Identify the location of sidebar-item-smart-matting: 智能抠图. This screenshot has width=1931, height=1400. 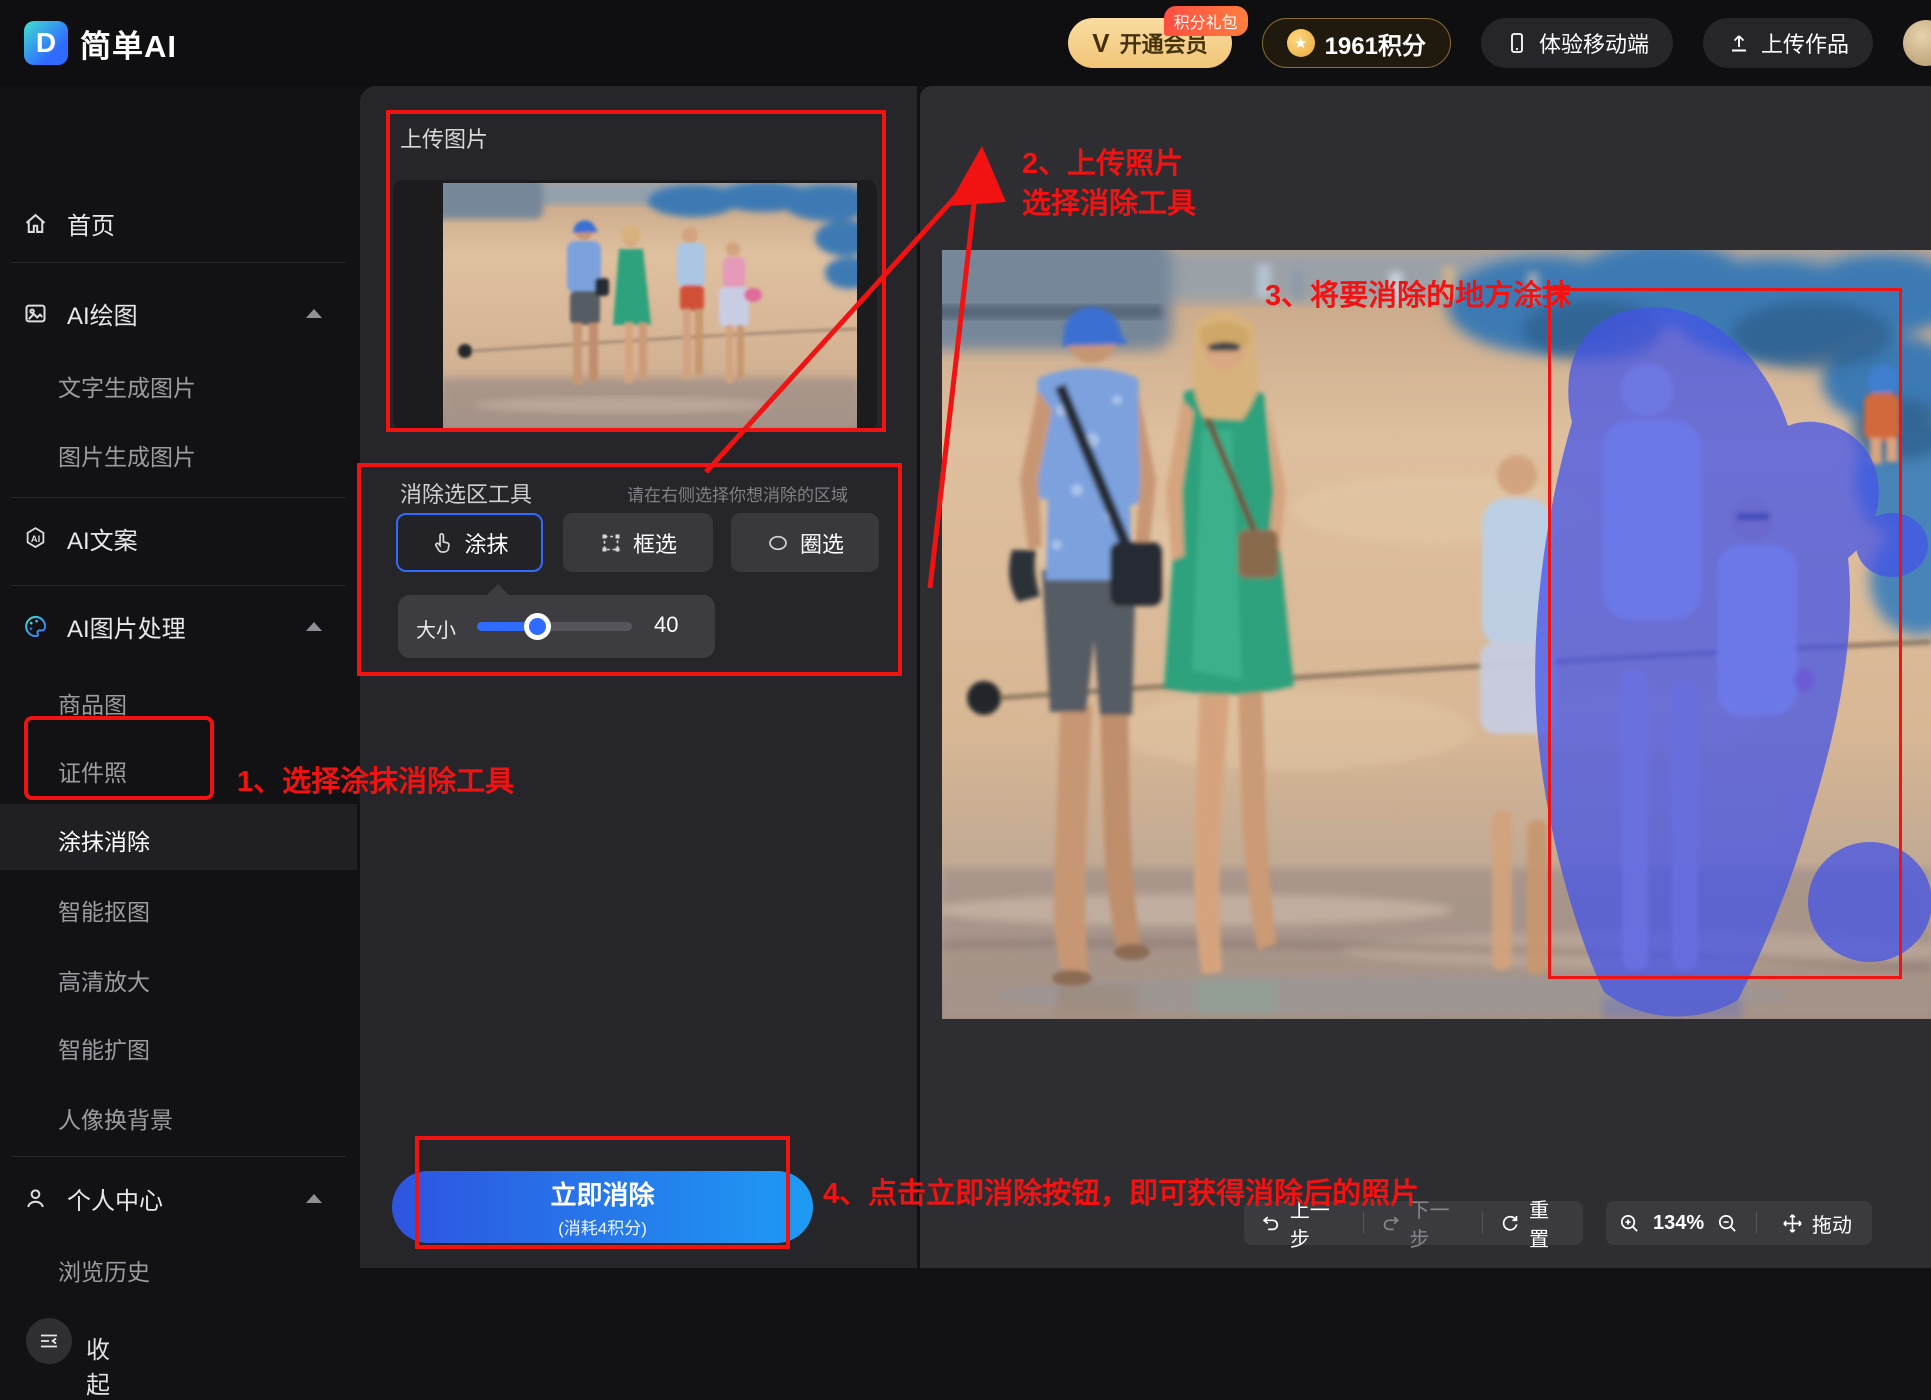
(104, 910).